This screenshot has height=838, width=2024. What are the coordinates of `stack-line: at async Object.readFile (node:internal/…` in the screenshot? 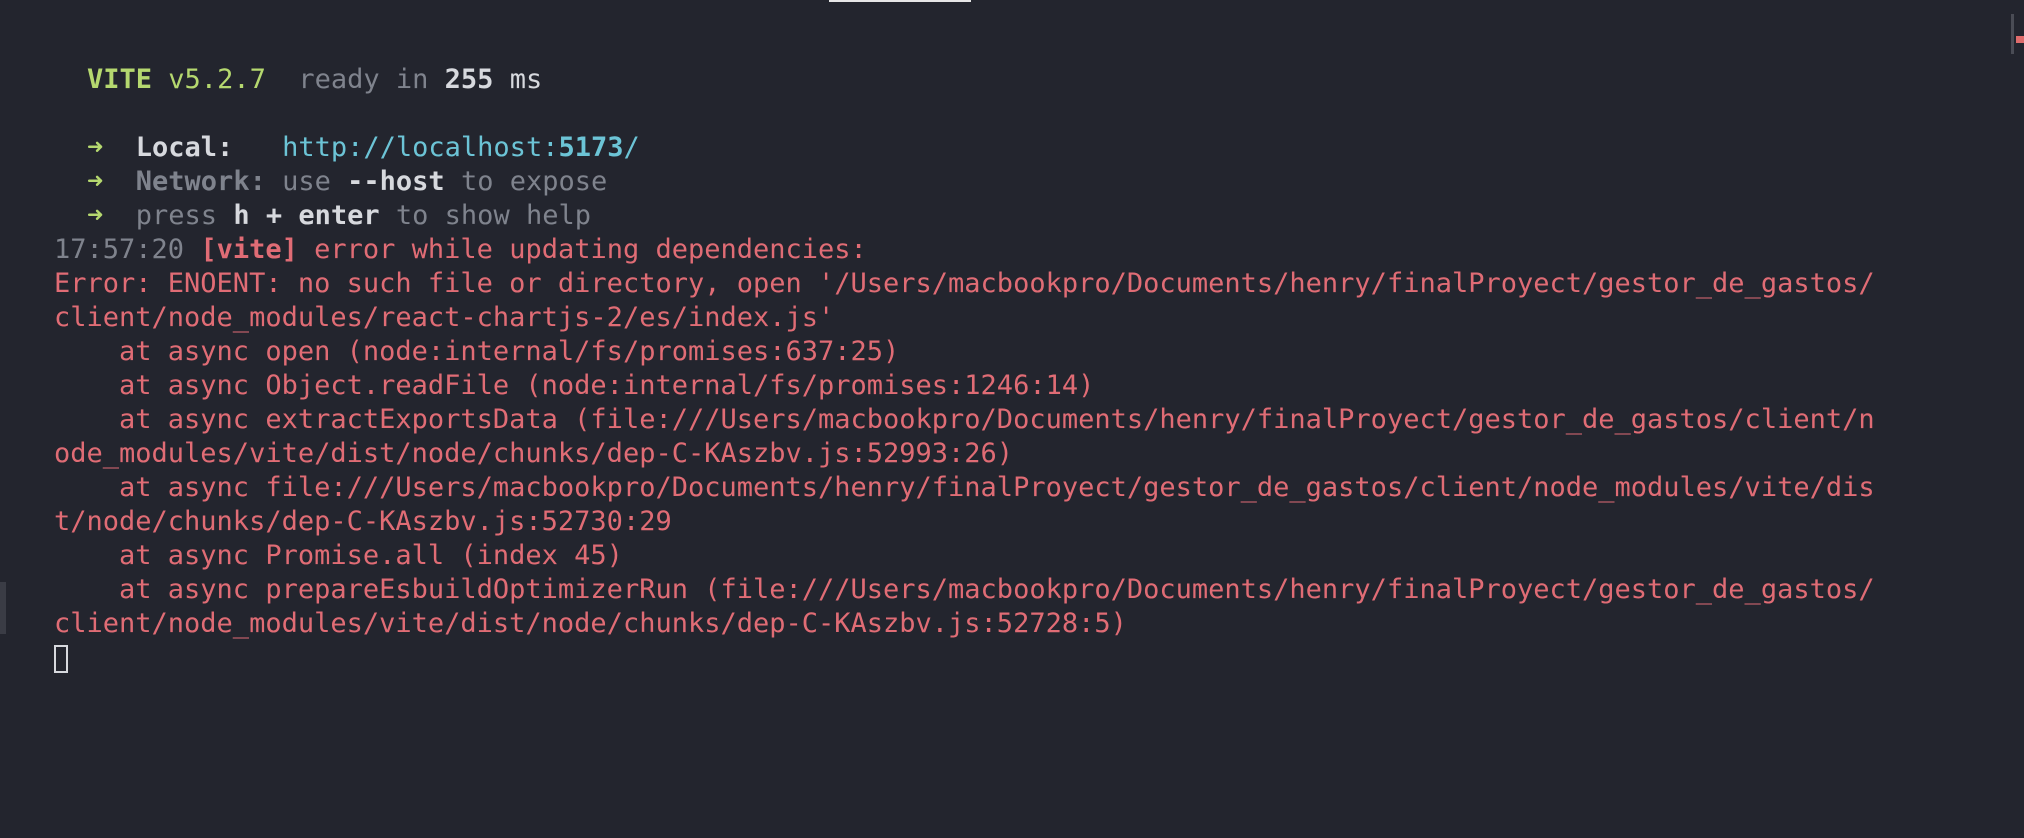 It's located at (574, 385).